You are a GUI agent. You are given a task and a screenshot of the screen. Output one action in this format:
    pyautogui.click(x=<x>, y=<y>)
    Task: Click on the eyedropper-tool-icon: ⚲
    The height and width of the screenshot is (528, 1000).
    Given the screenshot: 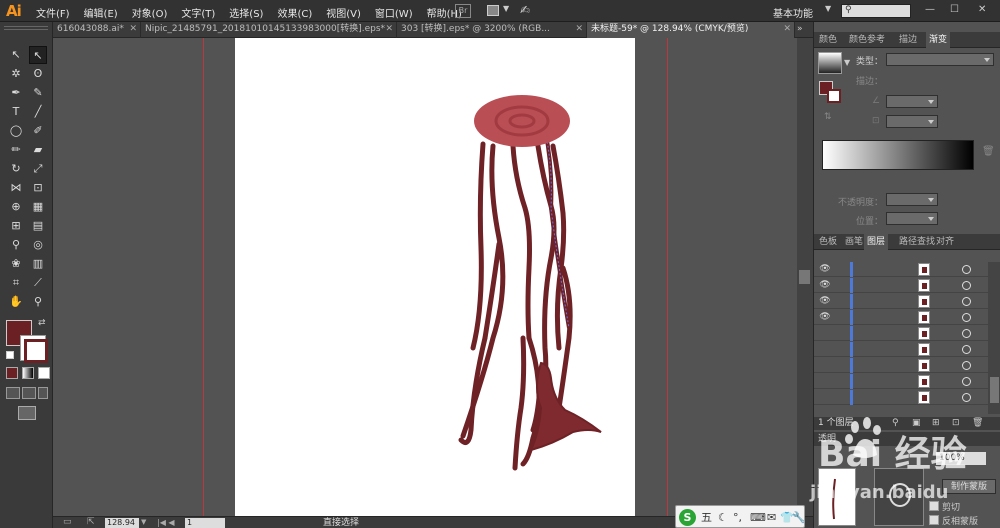 What is the action you would take?
    pyautogui.click(x=16, y=245)
    